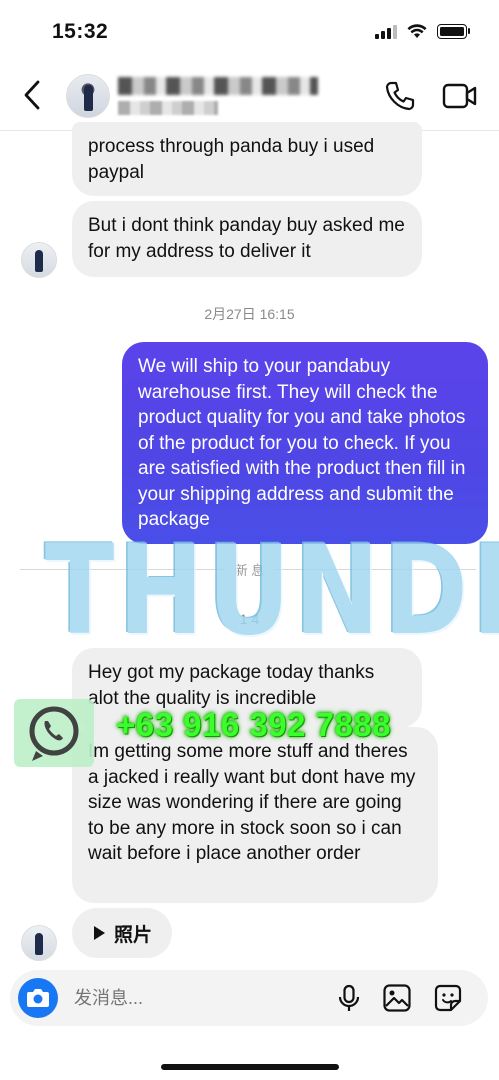  Describe the element at coordinates (88, 96) in the screenshot. I see `contact-avatar` at that location.